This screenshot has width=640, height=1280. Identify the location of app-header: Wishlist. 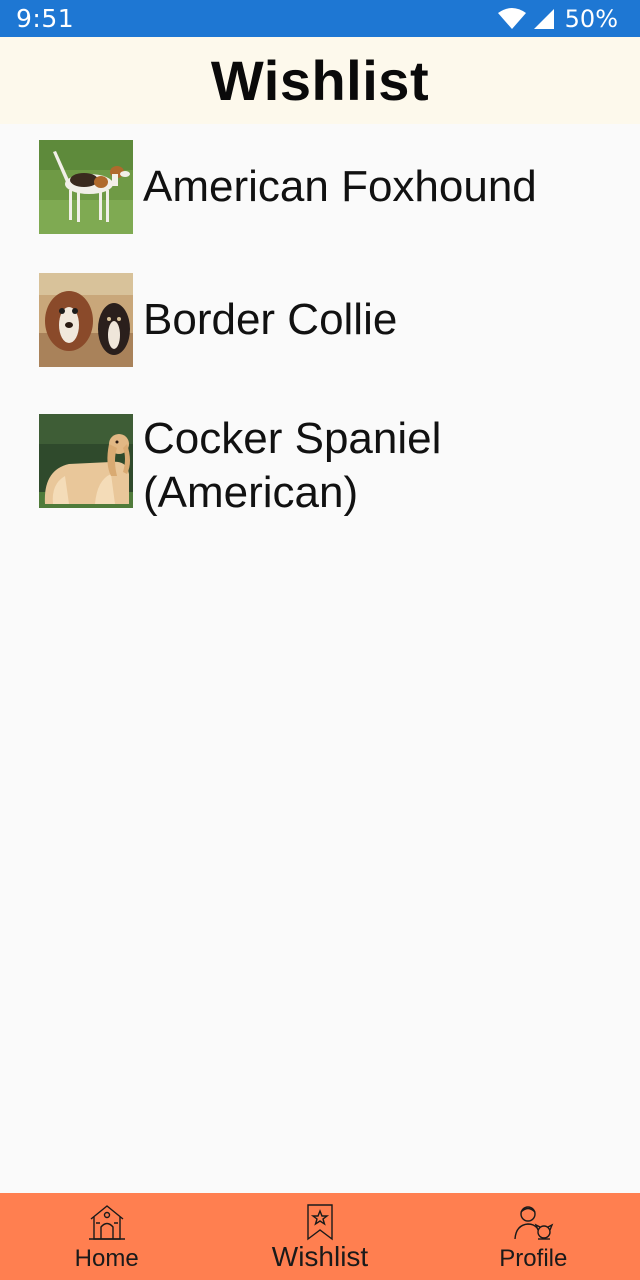
(320, 80).